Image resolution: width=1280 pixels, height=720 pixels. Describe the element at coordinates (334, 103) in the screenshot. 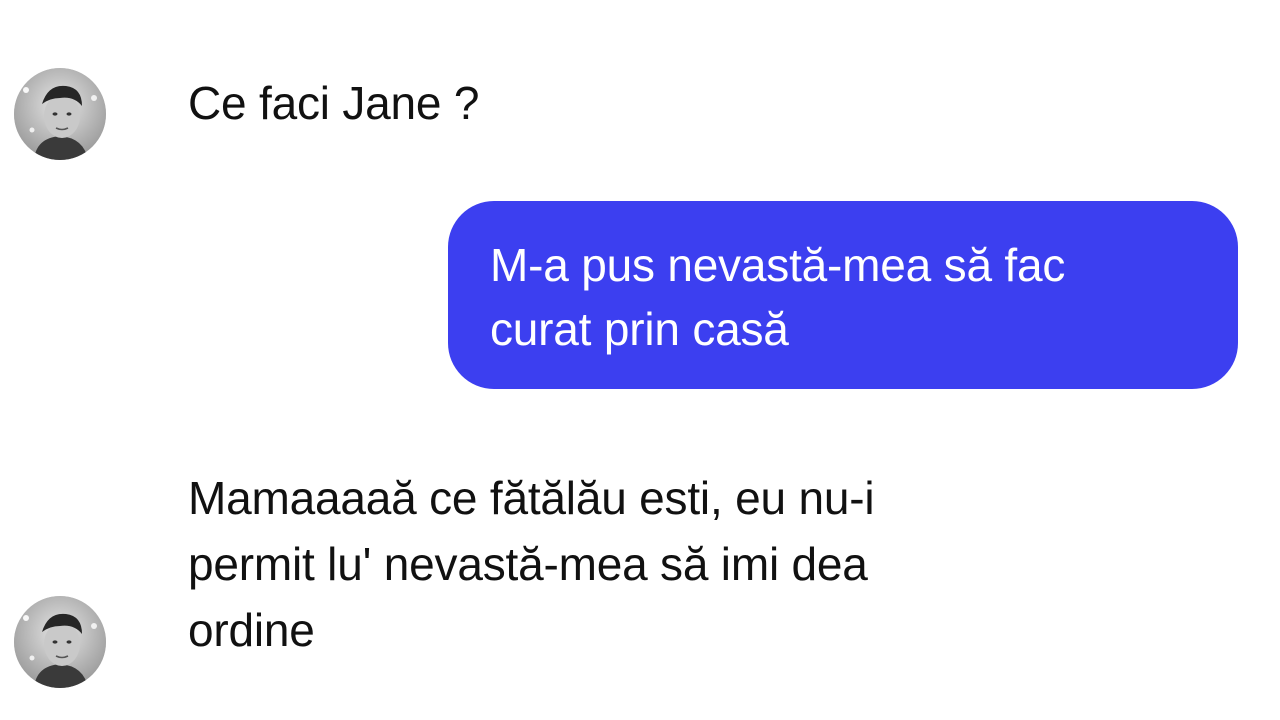

I see `received-message: Ce faci Jane ?` at that location.